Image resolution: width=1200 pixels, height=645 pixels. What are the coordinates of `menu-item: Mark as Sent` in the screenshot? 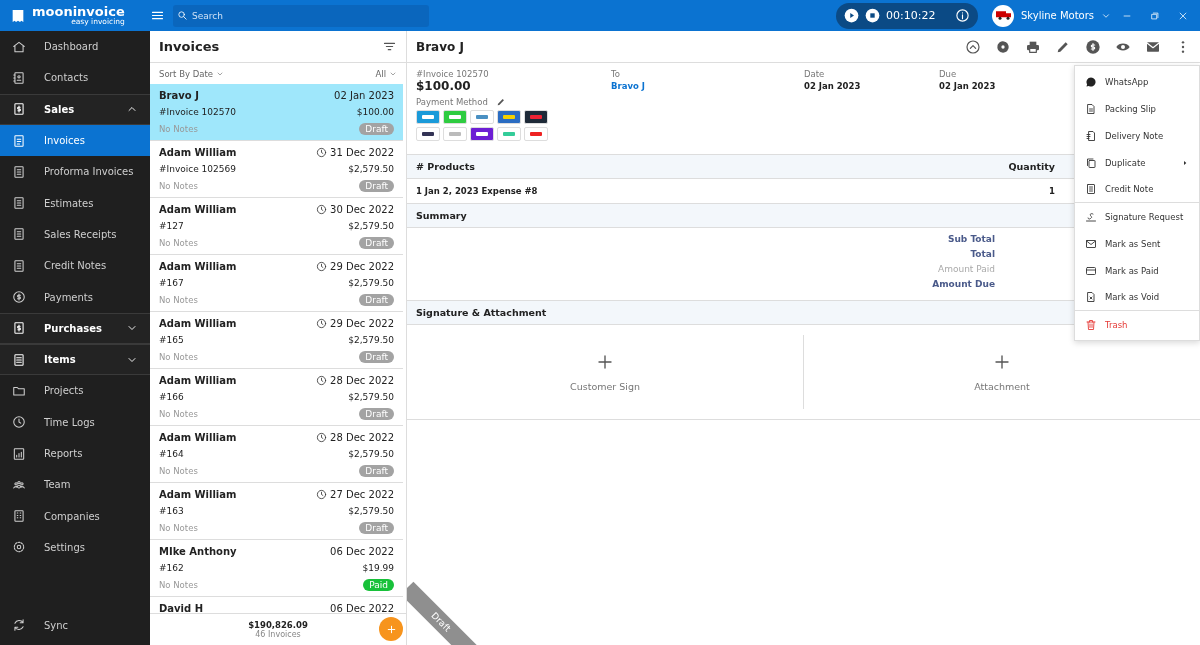 It's located at (1137, 243).